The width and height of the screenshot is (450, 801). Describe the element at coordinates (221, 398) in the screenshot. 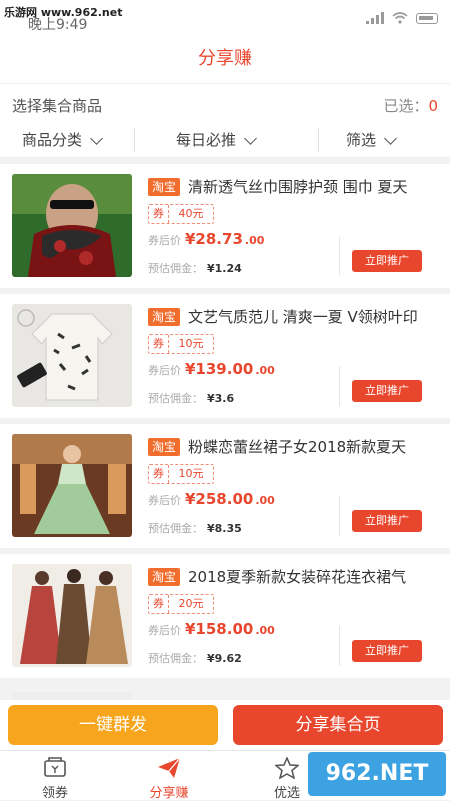

I see `commission-value: ¥3.6` at that location.